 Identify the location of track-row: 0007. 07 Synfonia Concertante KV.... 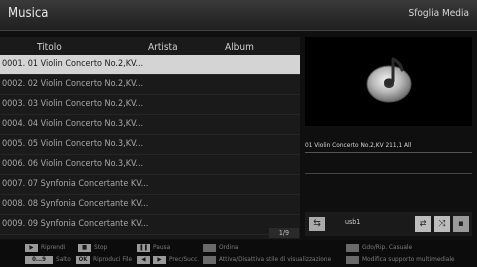
(150, 185).